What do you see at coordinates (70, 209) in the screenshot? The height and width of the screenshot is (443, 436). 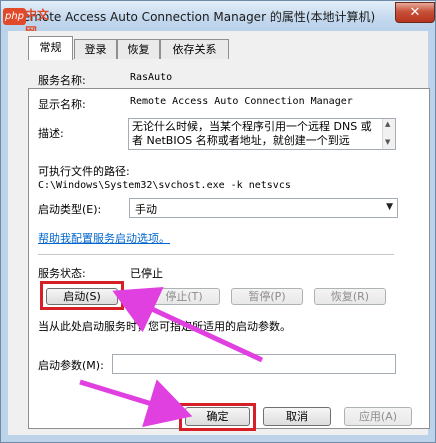 I see `startup-type-label: 启动类型(E):` at bounding box center [70, 209].